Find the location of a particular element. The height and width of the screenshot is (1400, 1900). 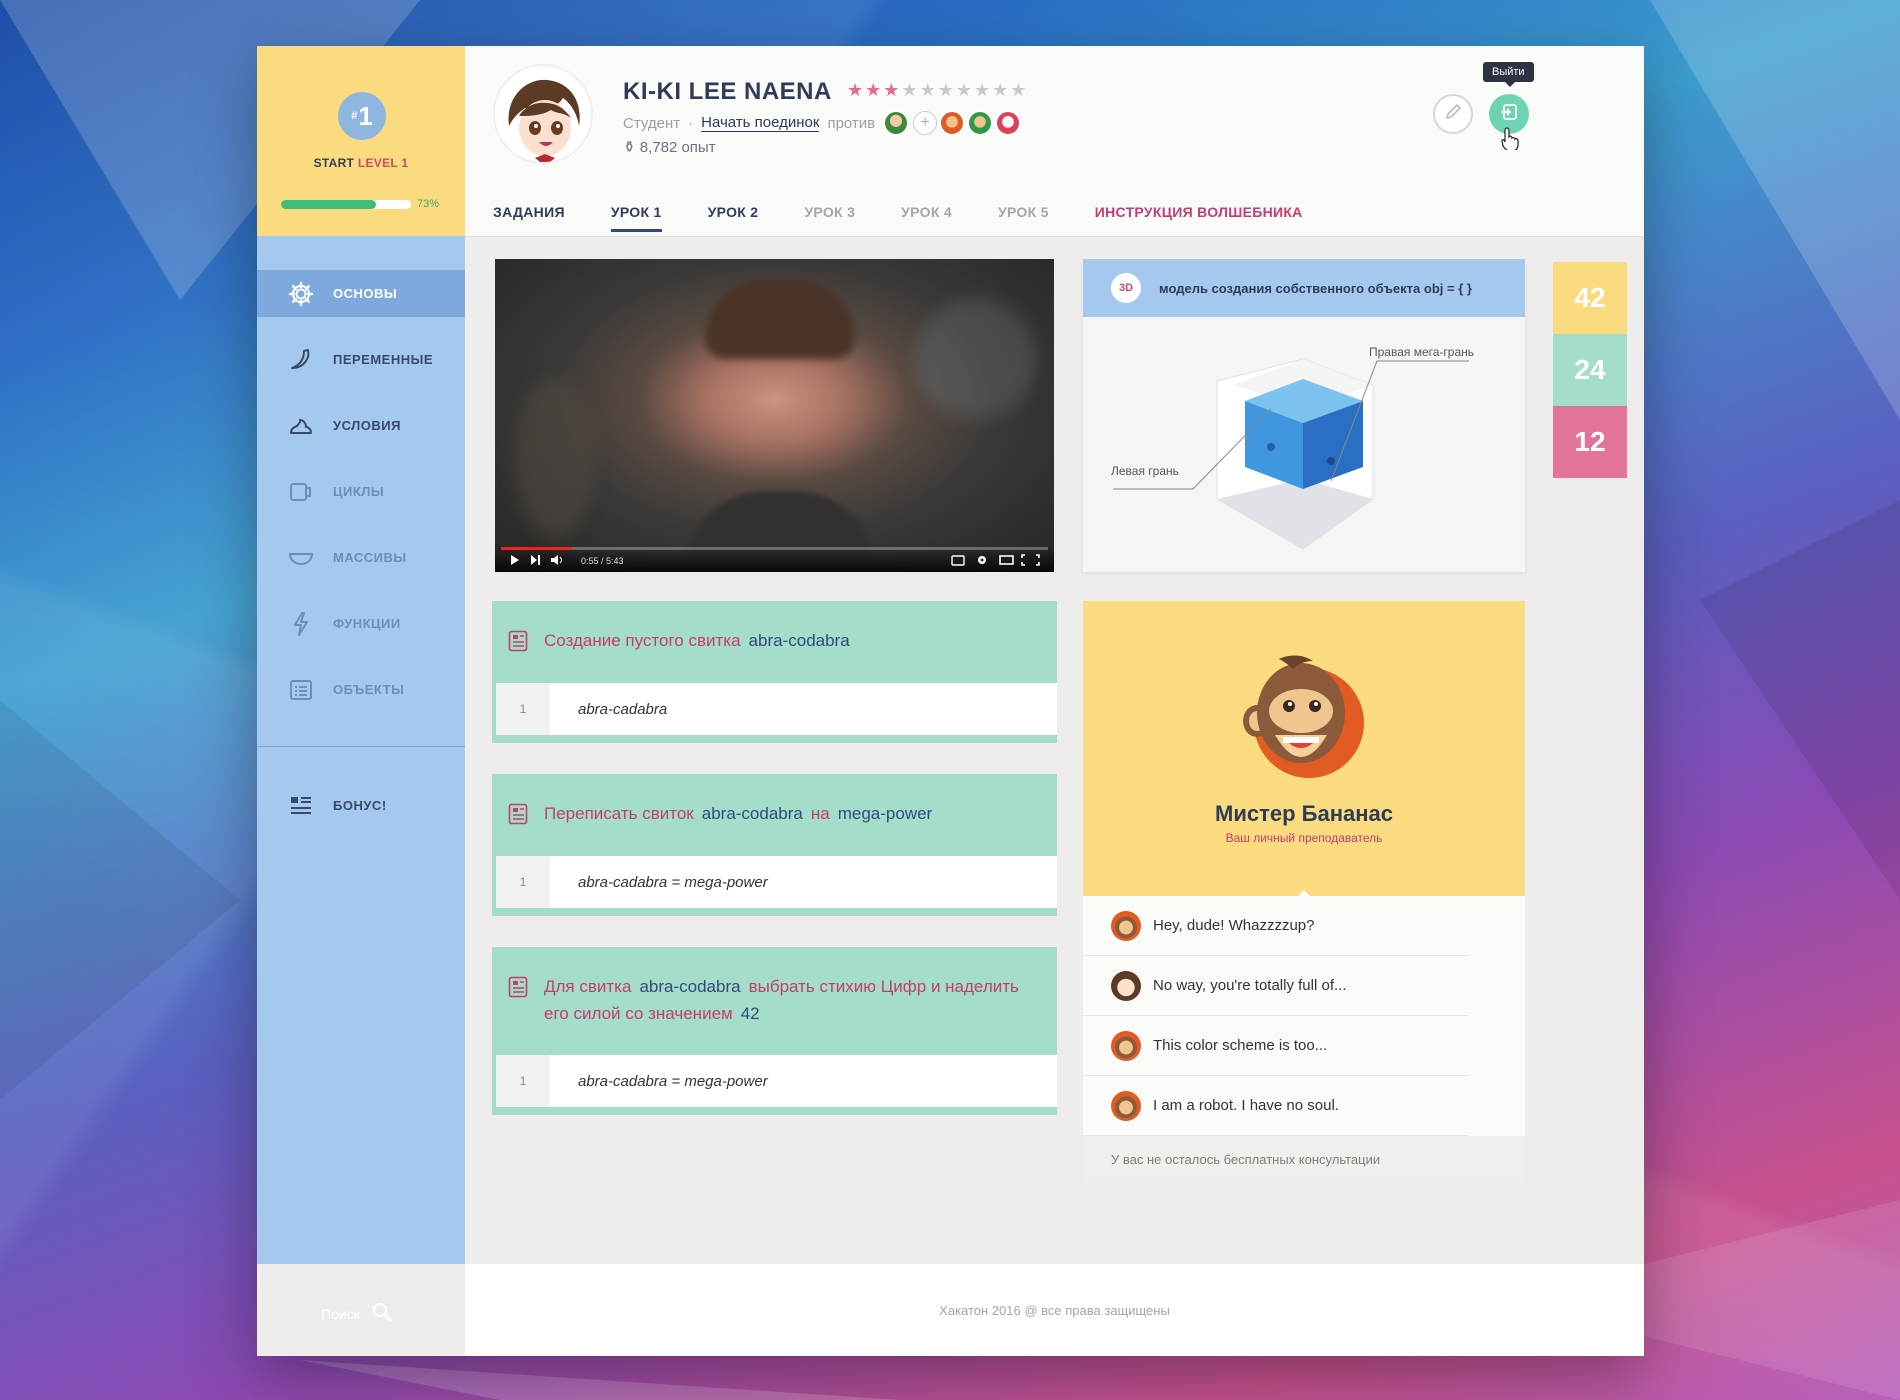

sidebar-item-basics: ОСНОВЫ is located at coordinates (361, 293).